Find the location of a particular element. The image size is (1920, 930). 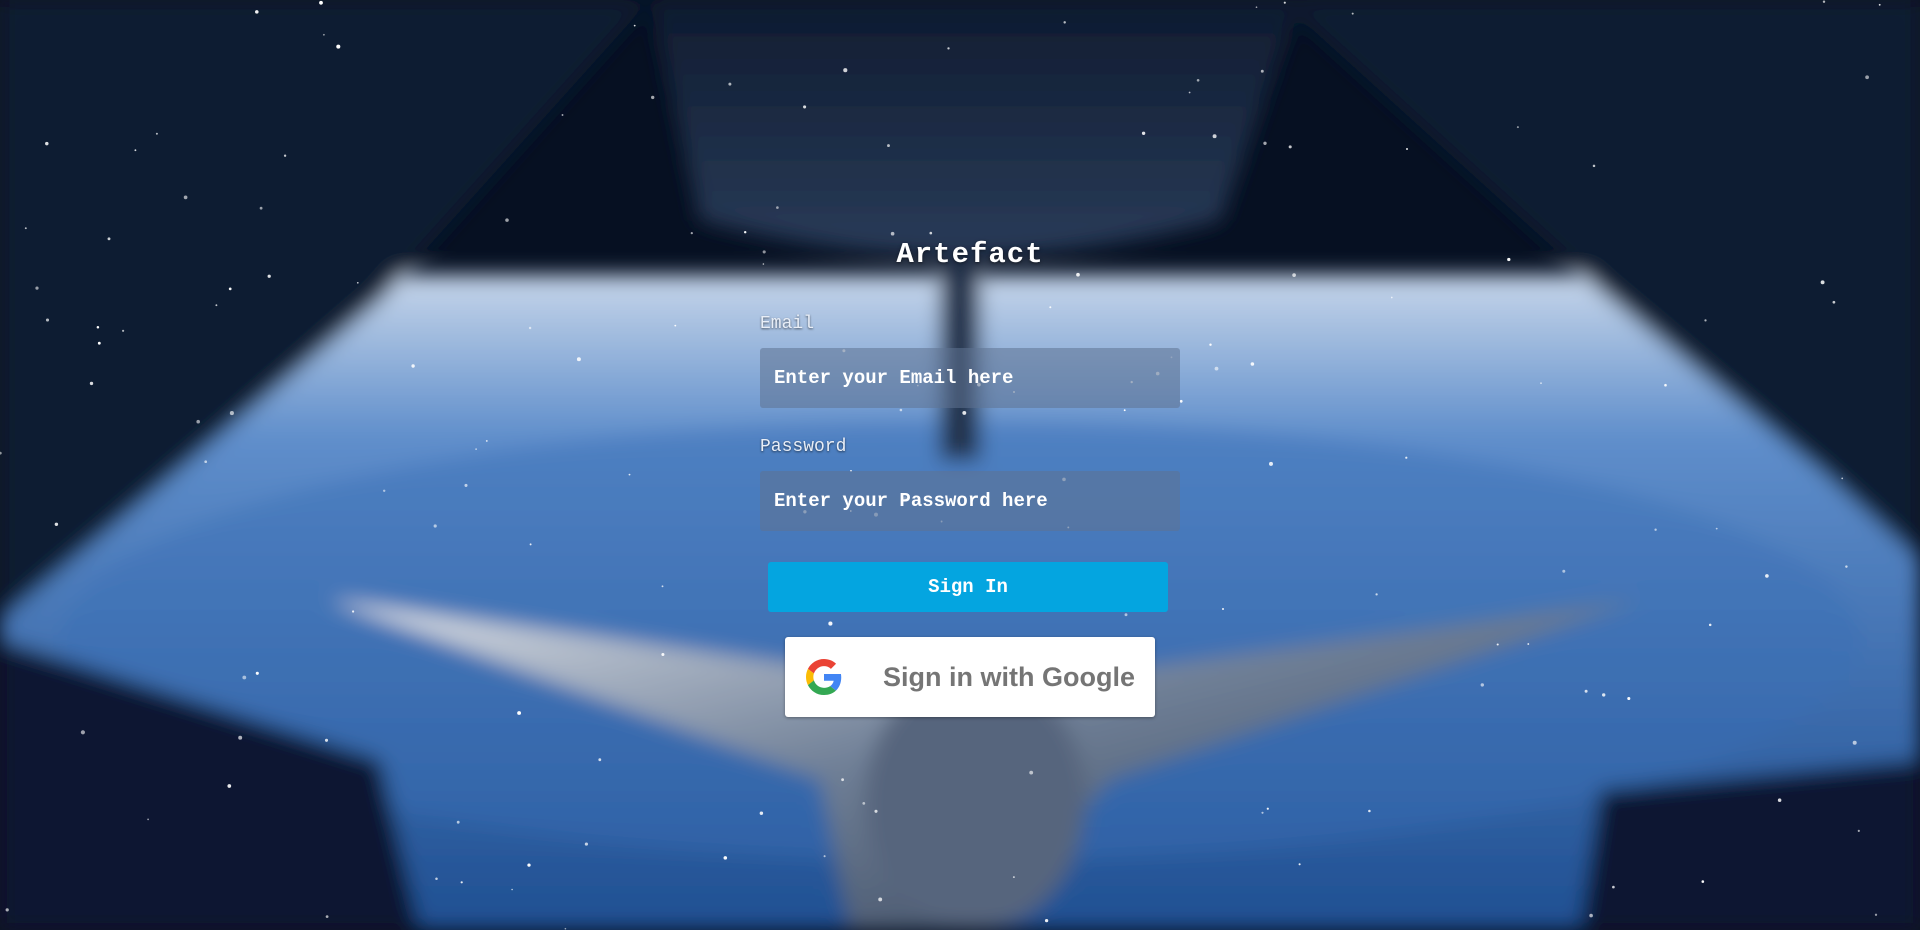

google-g-icon is located at coordinates (824, 677).